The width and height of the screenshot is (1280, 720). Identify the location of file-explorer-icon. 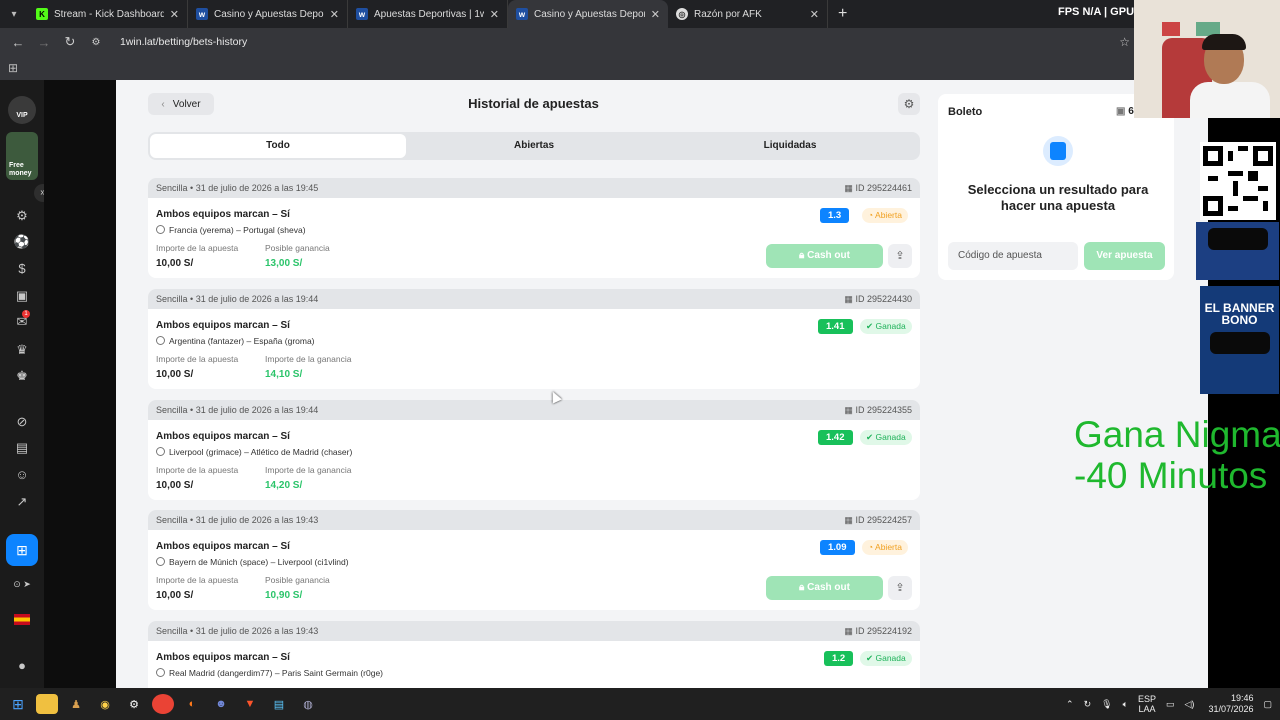
(47, 704).